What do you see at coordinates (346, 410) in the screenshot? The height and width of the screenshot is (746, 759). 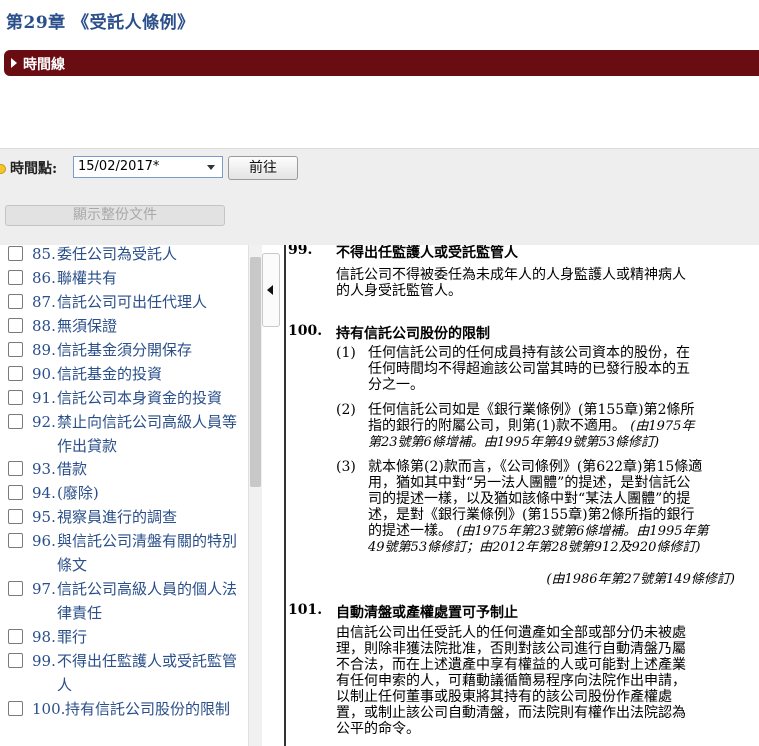 I see `subsection-2-number: (2)` at bounding box center [346, 410].